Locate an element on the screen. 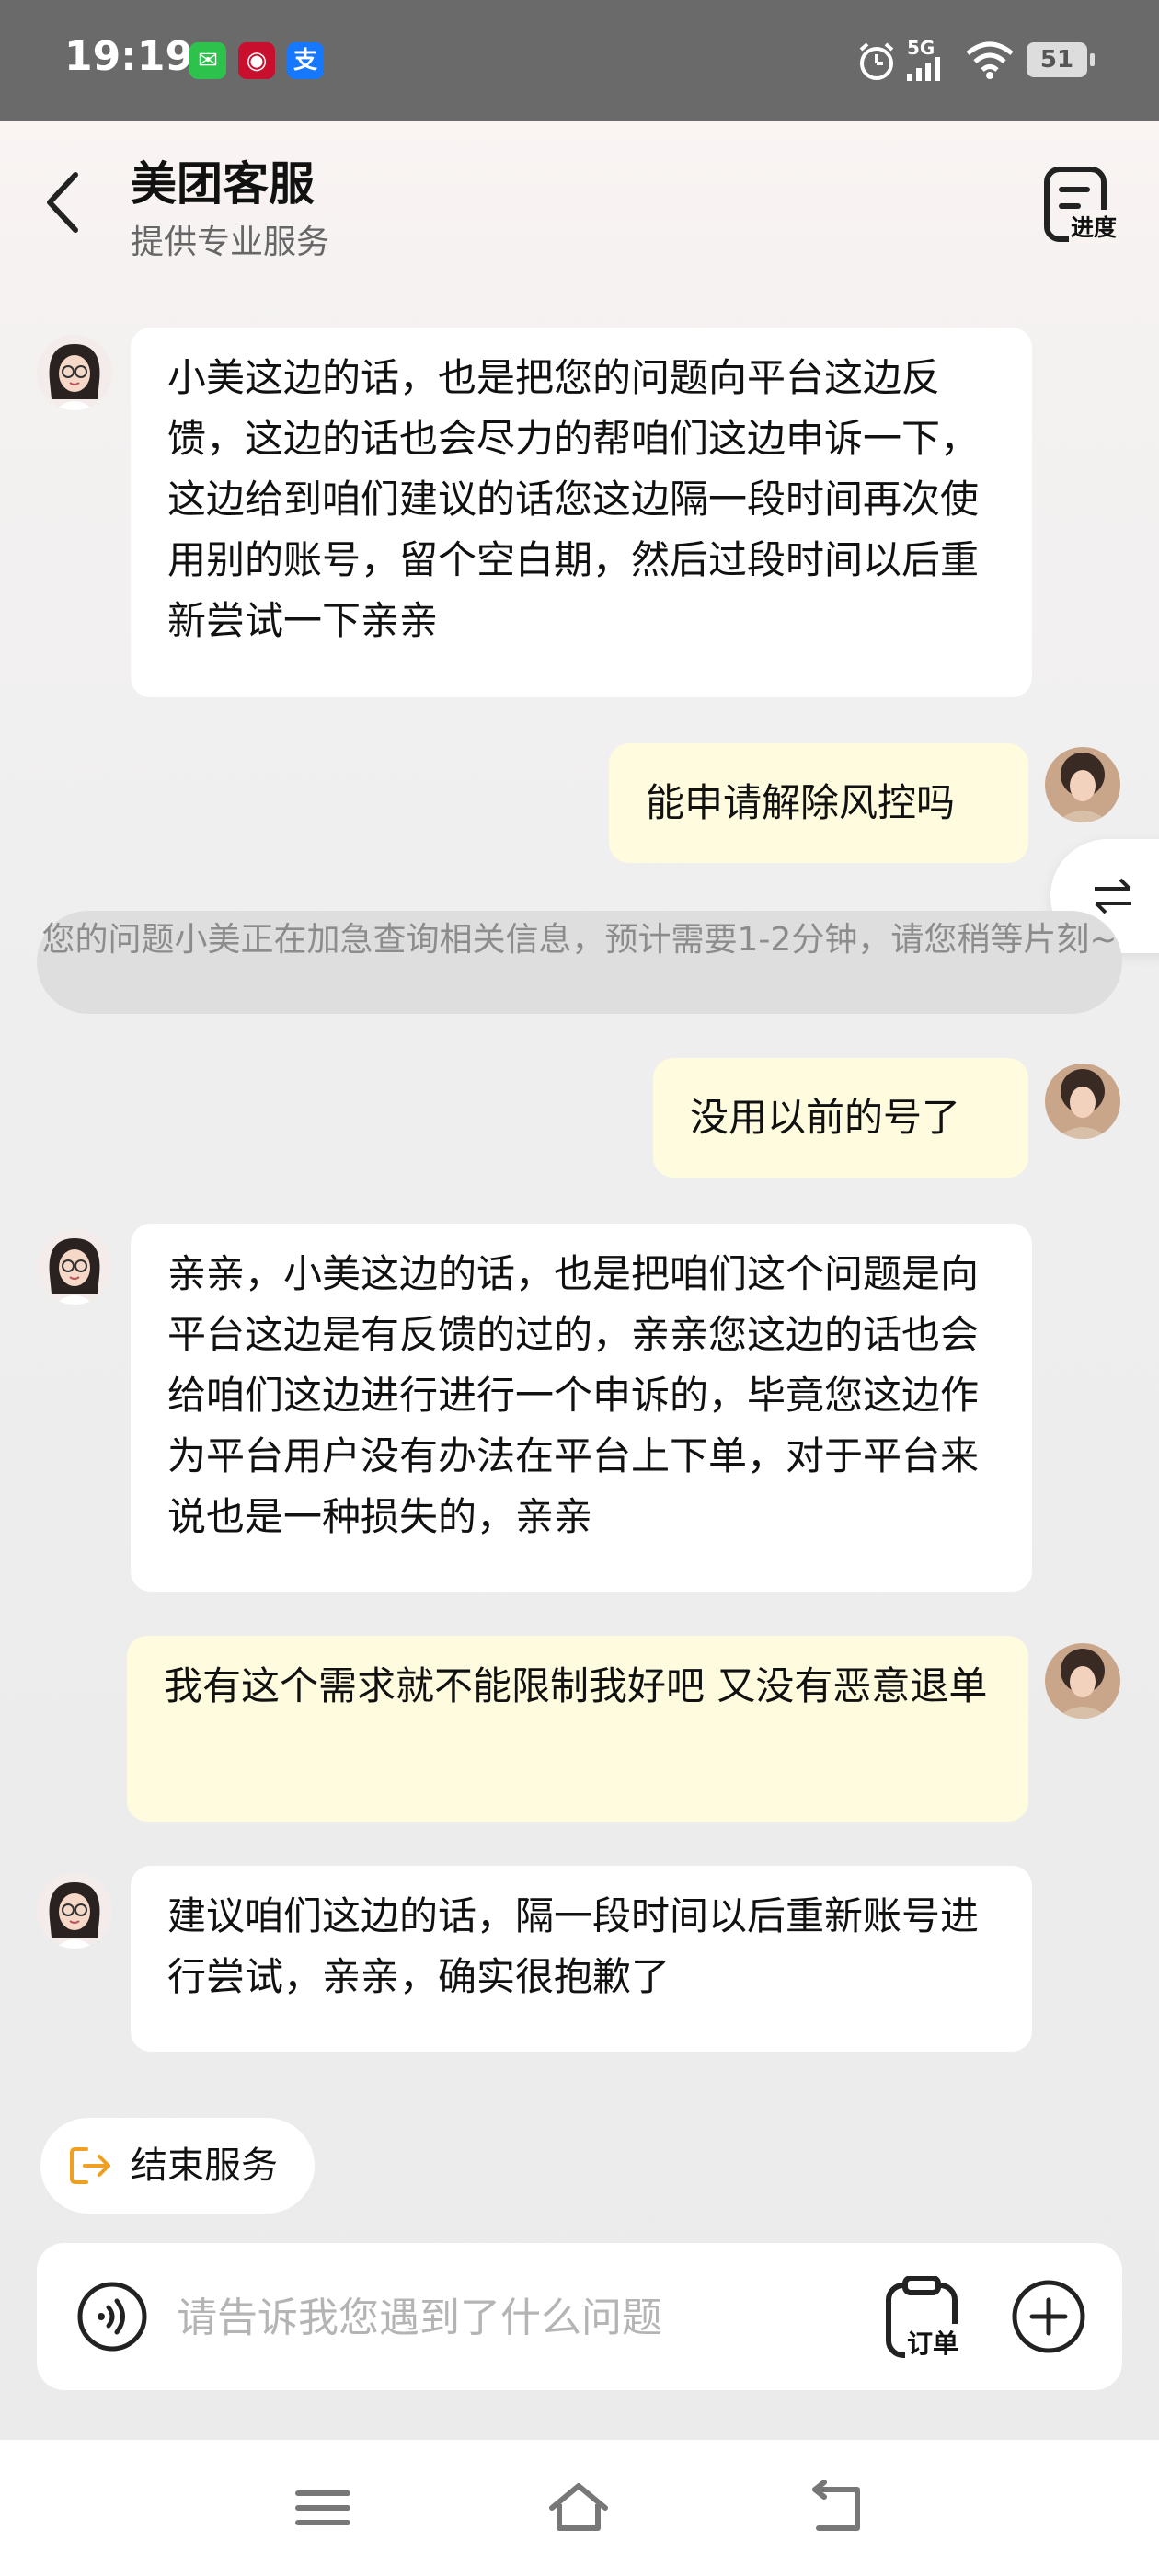 This screenshot has height=2576, width=1159. home-icon is located at coordinates (578, 2508).